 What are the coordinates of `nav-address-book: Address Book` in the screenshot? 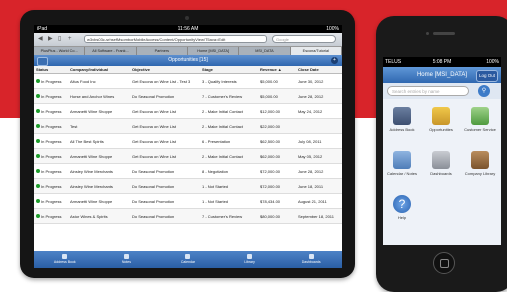 It's located at (65, 259).